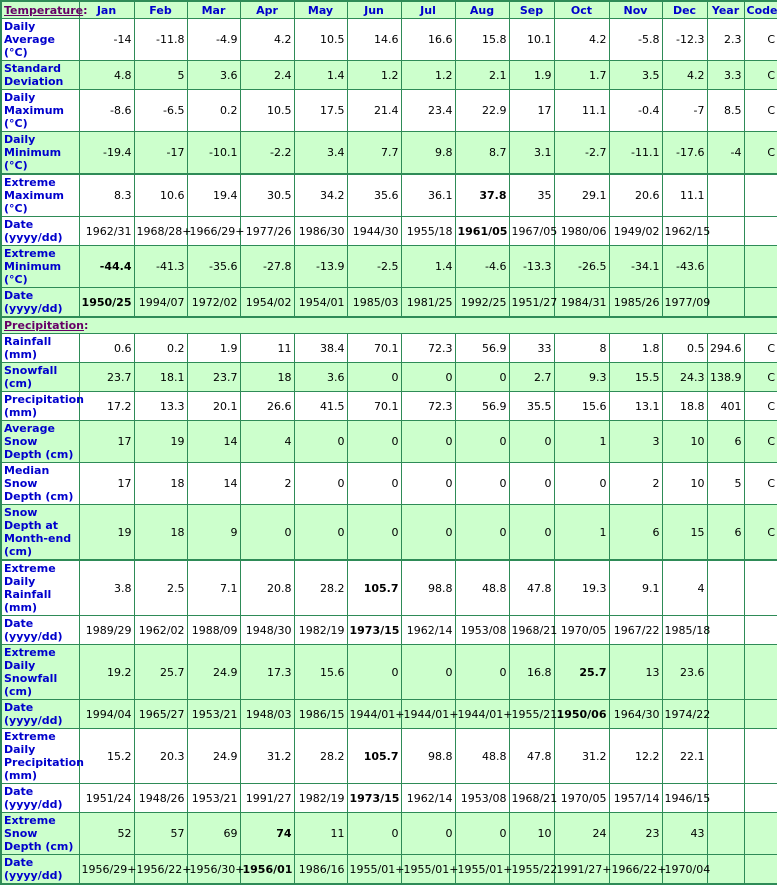  Describe the element at coordinates (531, 833) in the screenshot. I see `cell-sep: 10` at that location.